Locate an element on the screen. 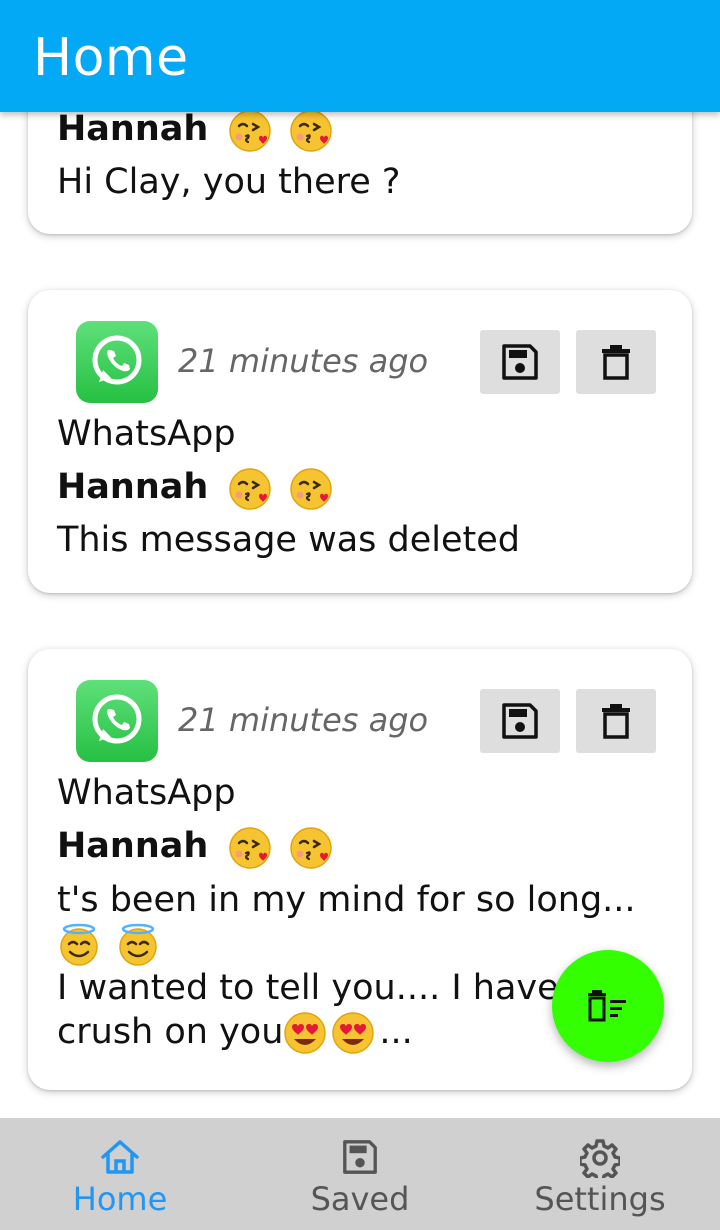 This screenshot has height=1230, width=720. message-emoji-line is located at coordinates (357, 944).